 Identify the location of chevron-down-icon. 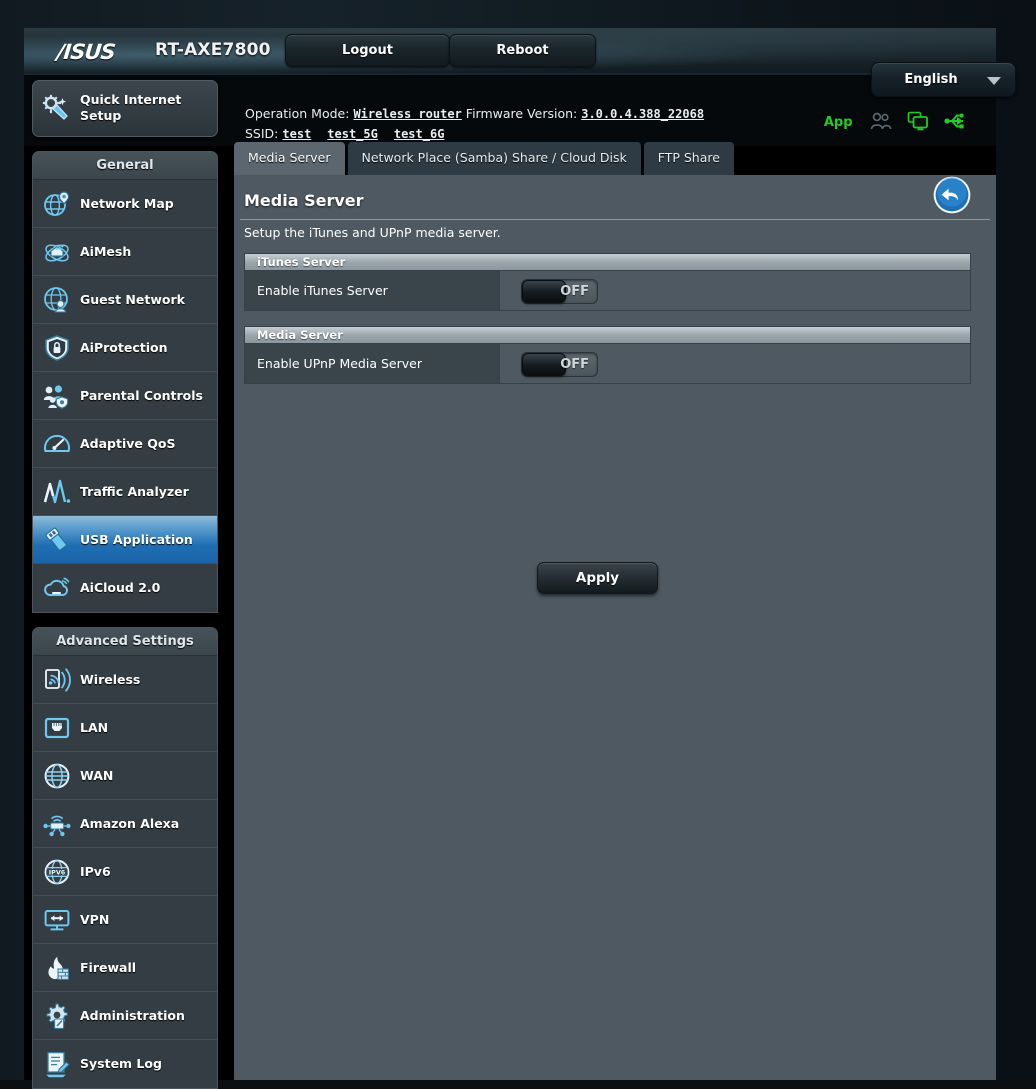
(994, 81).